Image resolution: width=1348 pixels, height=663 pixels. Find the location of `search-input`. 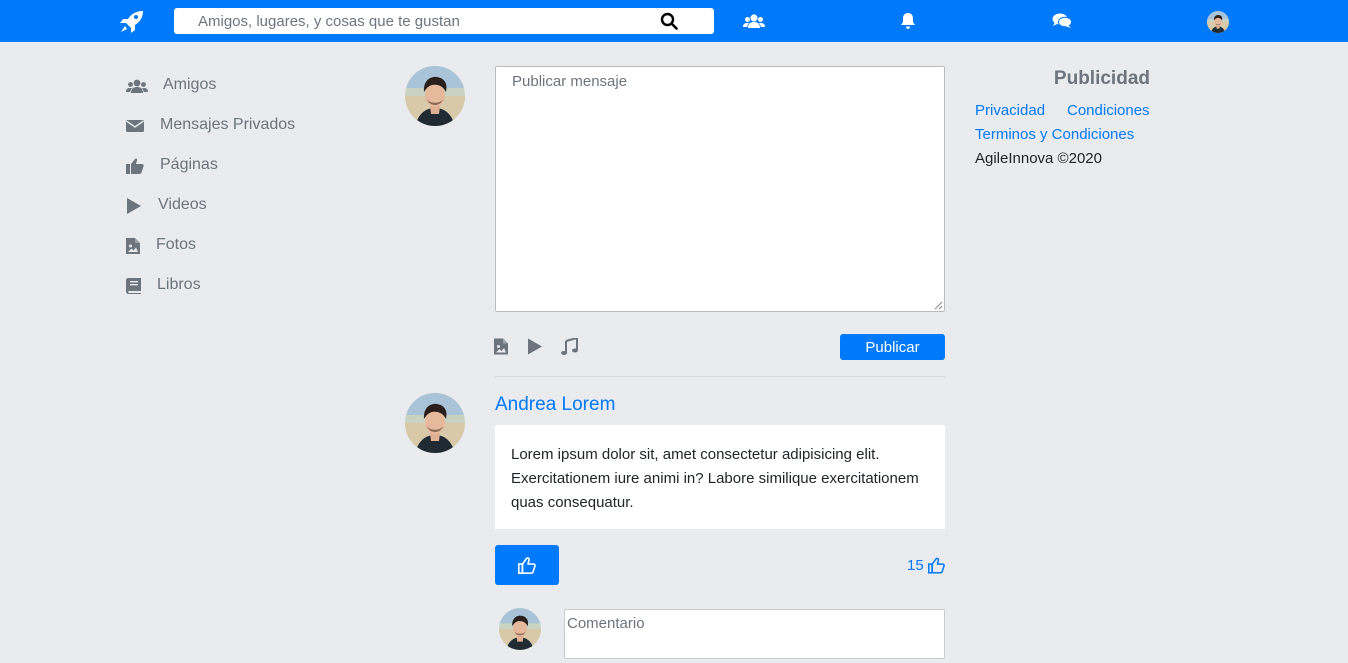

search-input is located at coordinates (414, 21).